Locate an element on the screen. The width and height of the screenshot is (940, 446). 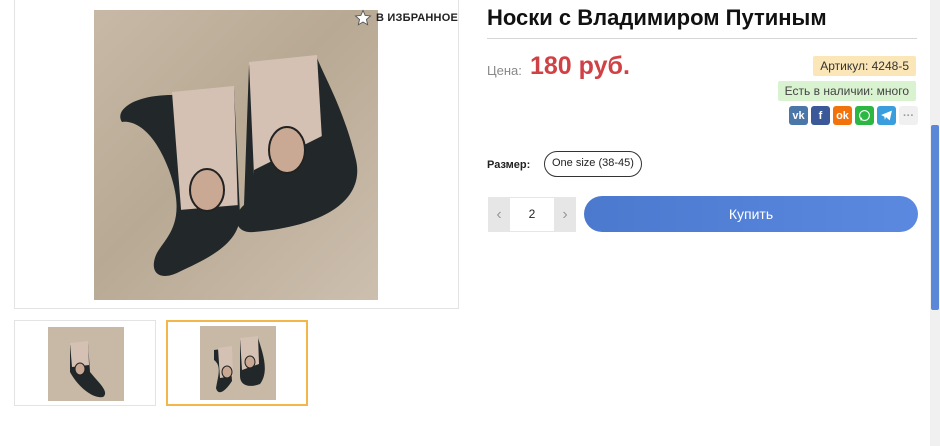
price-value: 180 руб. is located at coordinates (580, 66).